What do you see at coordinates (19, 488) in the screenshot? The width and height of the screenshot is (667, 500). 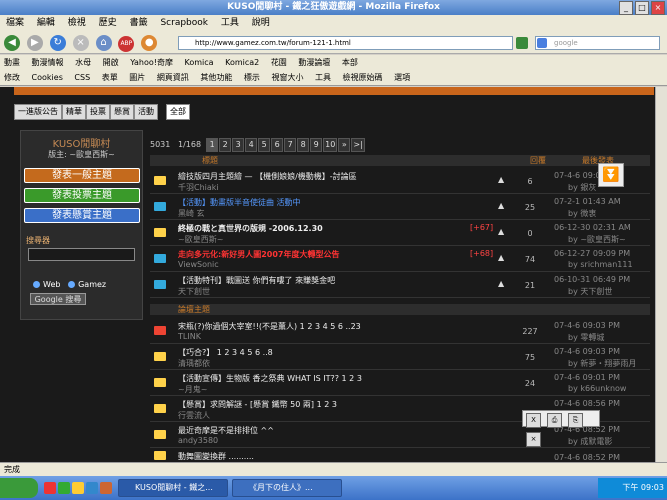 I see `start-button` at bounding box center [19, 488].